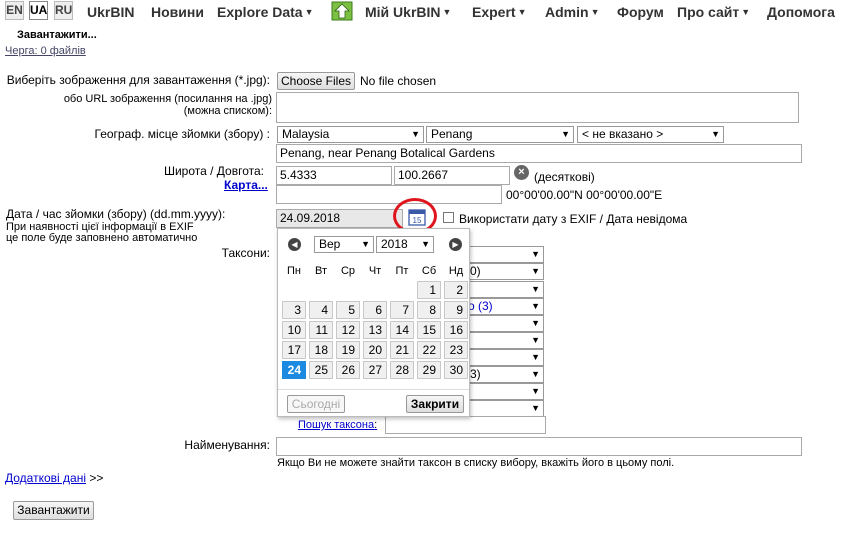 This screenshot has height=533, width=843. Describe the element at coordinates (402, 310) in the screenshot. I see `calendar-day: 7` at that location.